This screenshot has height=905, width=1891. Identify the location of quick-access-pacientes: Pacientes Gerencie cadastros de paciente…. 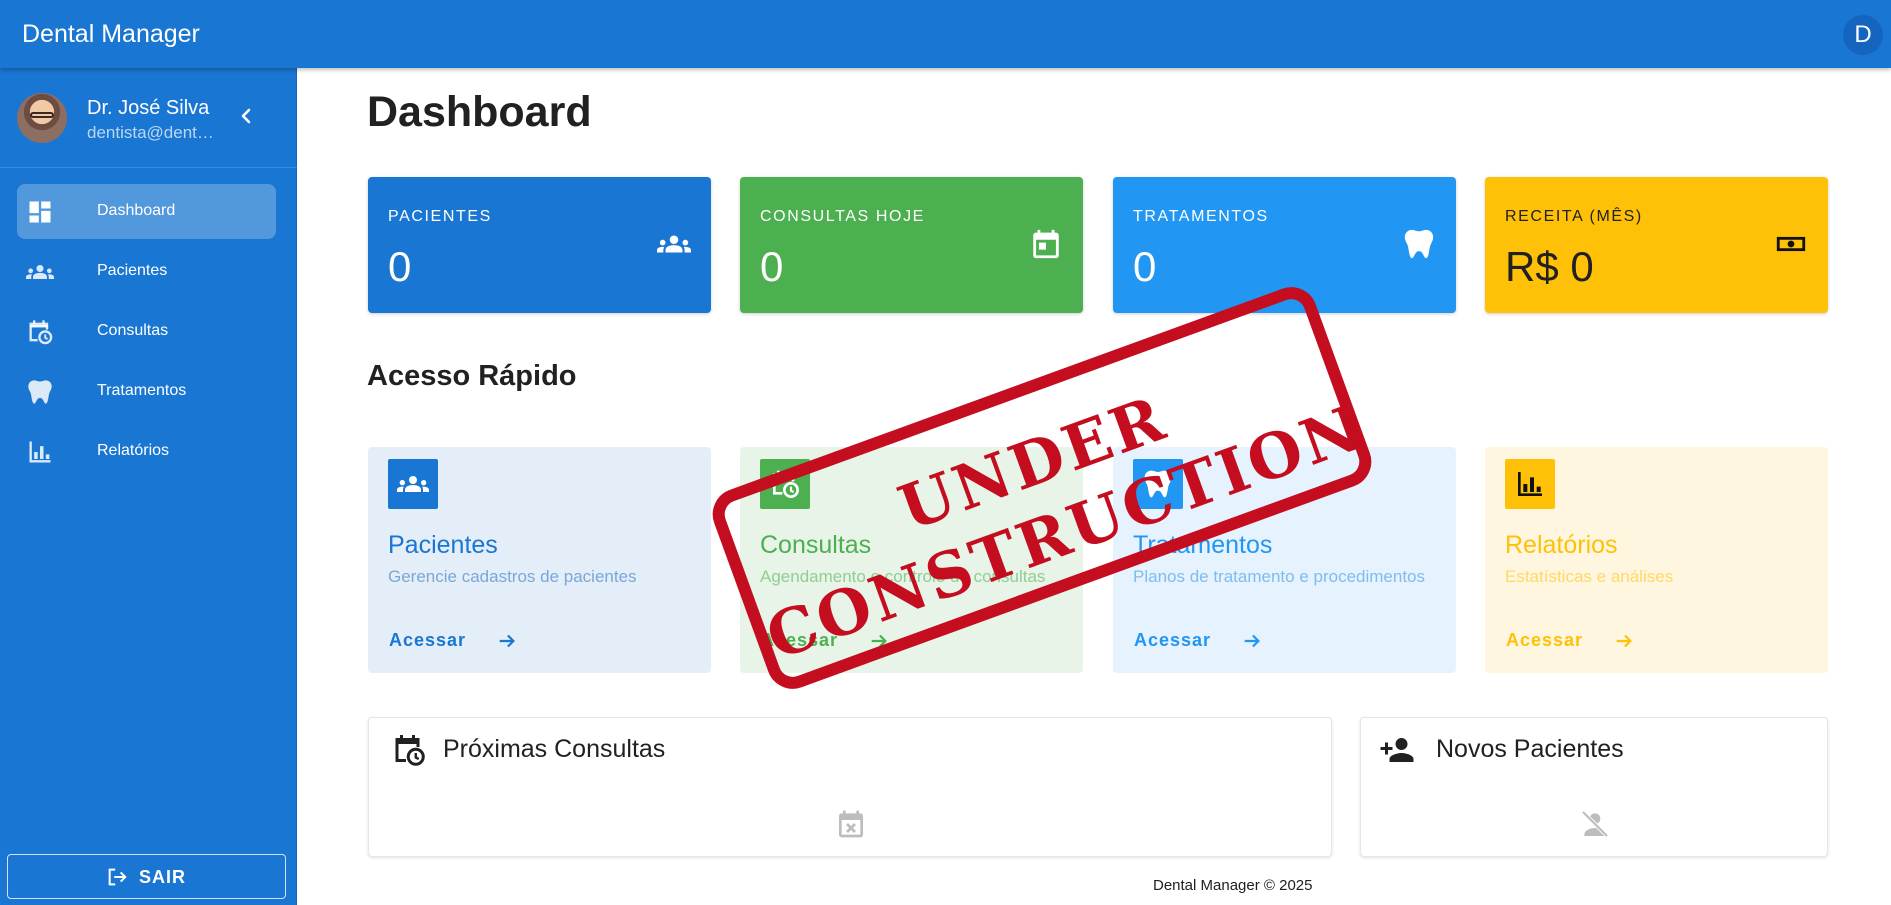
(539, 560).